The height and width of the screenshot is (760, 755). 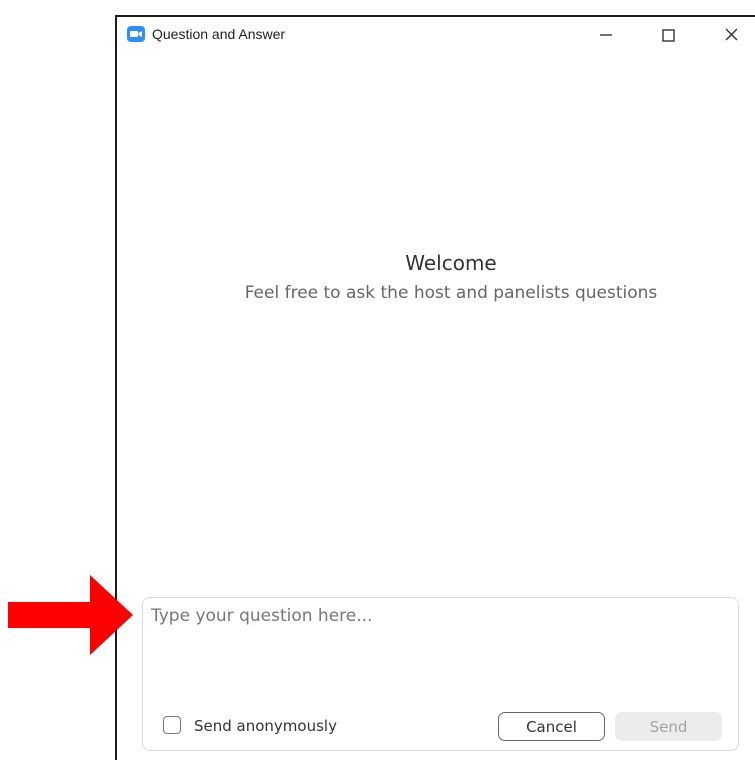 I want to click on send-button: Send, so click(x=668, y=726).